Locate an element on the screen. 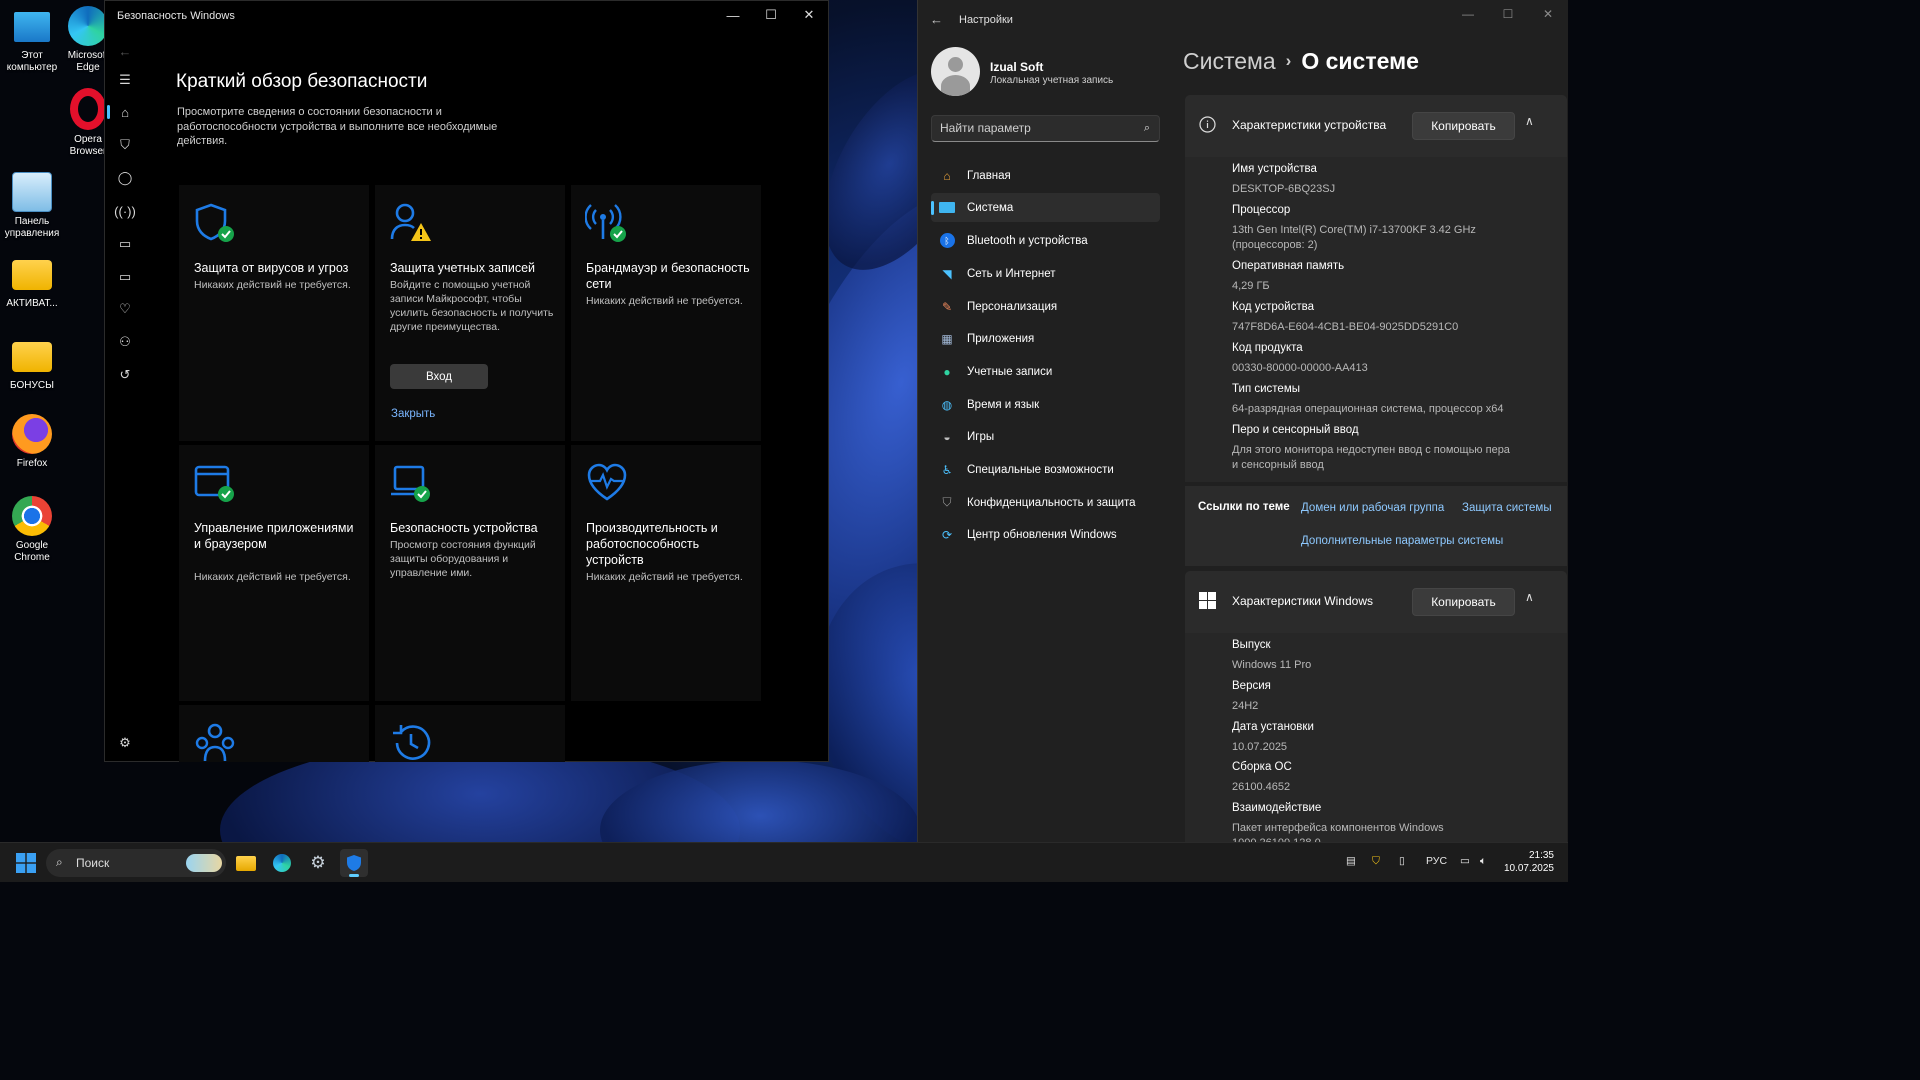 The width and height of the screenshot is (1920, 1080). nav-item-gaming: ◒ Игры is located at coordinates (1045, 436).